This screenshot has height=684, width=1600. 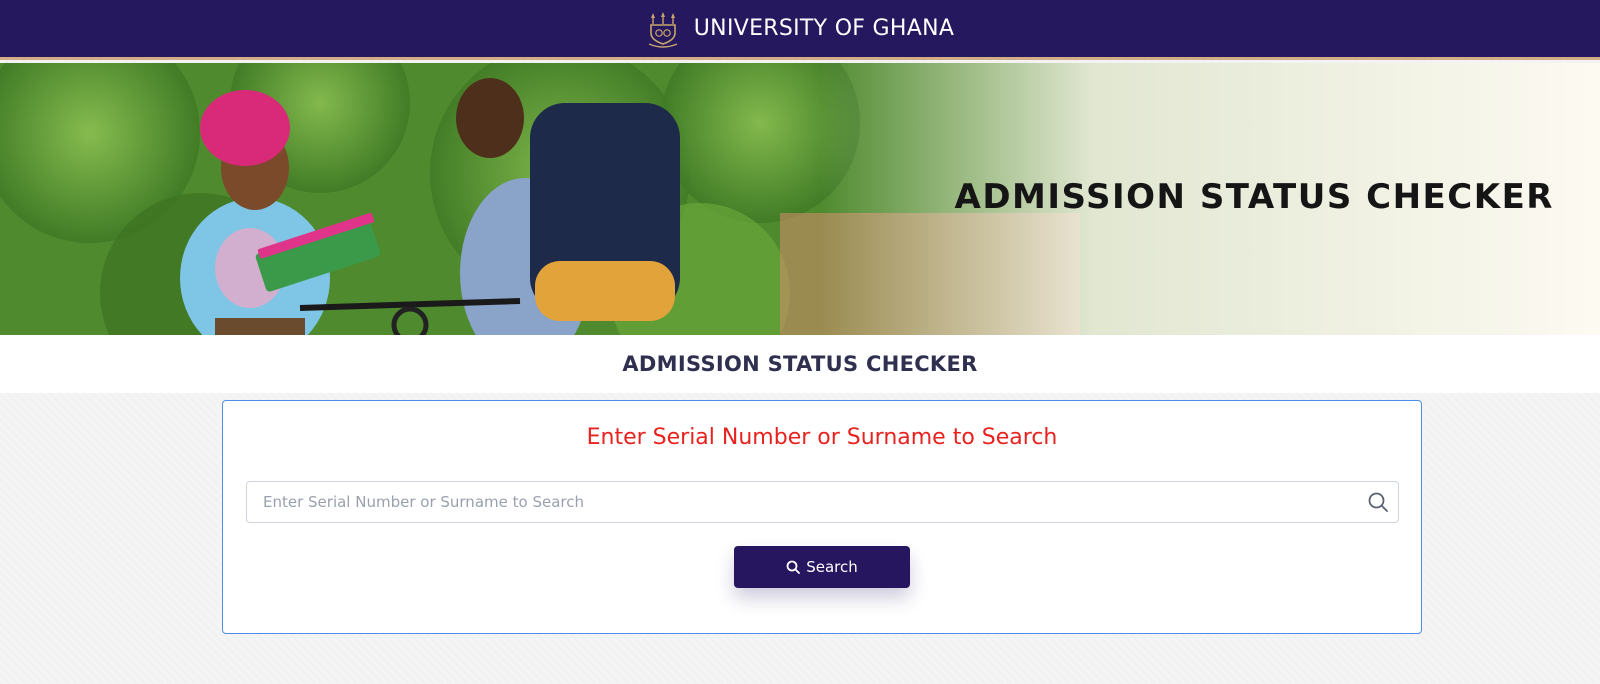 What do you see at coordinates (832, 567) in the screenshot?
I see `search-button-label: Search` at bounding box center [832, 567].